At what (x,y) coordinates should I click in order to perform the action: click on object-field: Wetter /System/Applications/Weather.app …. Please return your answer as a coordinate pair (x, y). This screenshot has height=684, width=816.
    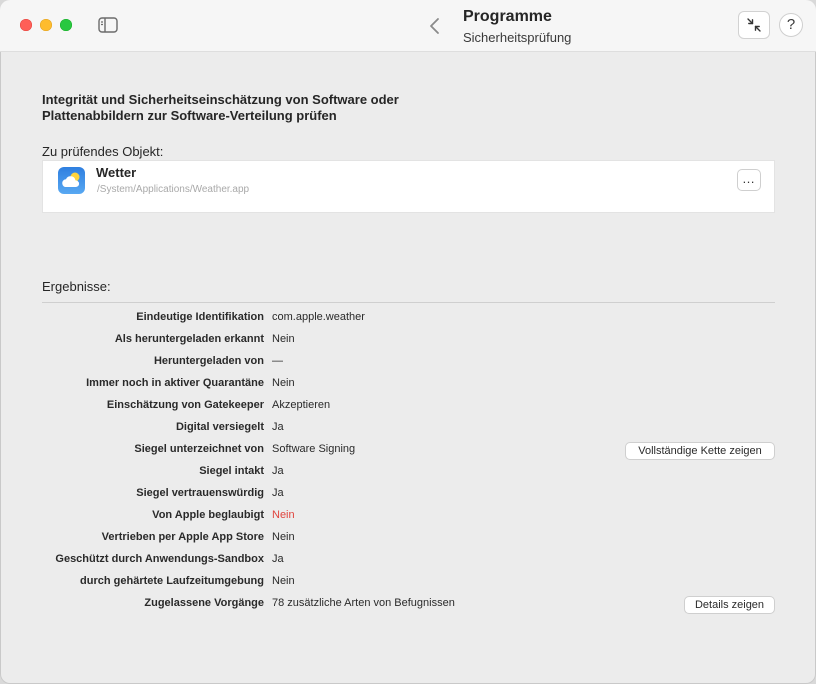
    Looking at the image, I should click on (408, 186).